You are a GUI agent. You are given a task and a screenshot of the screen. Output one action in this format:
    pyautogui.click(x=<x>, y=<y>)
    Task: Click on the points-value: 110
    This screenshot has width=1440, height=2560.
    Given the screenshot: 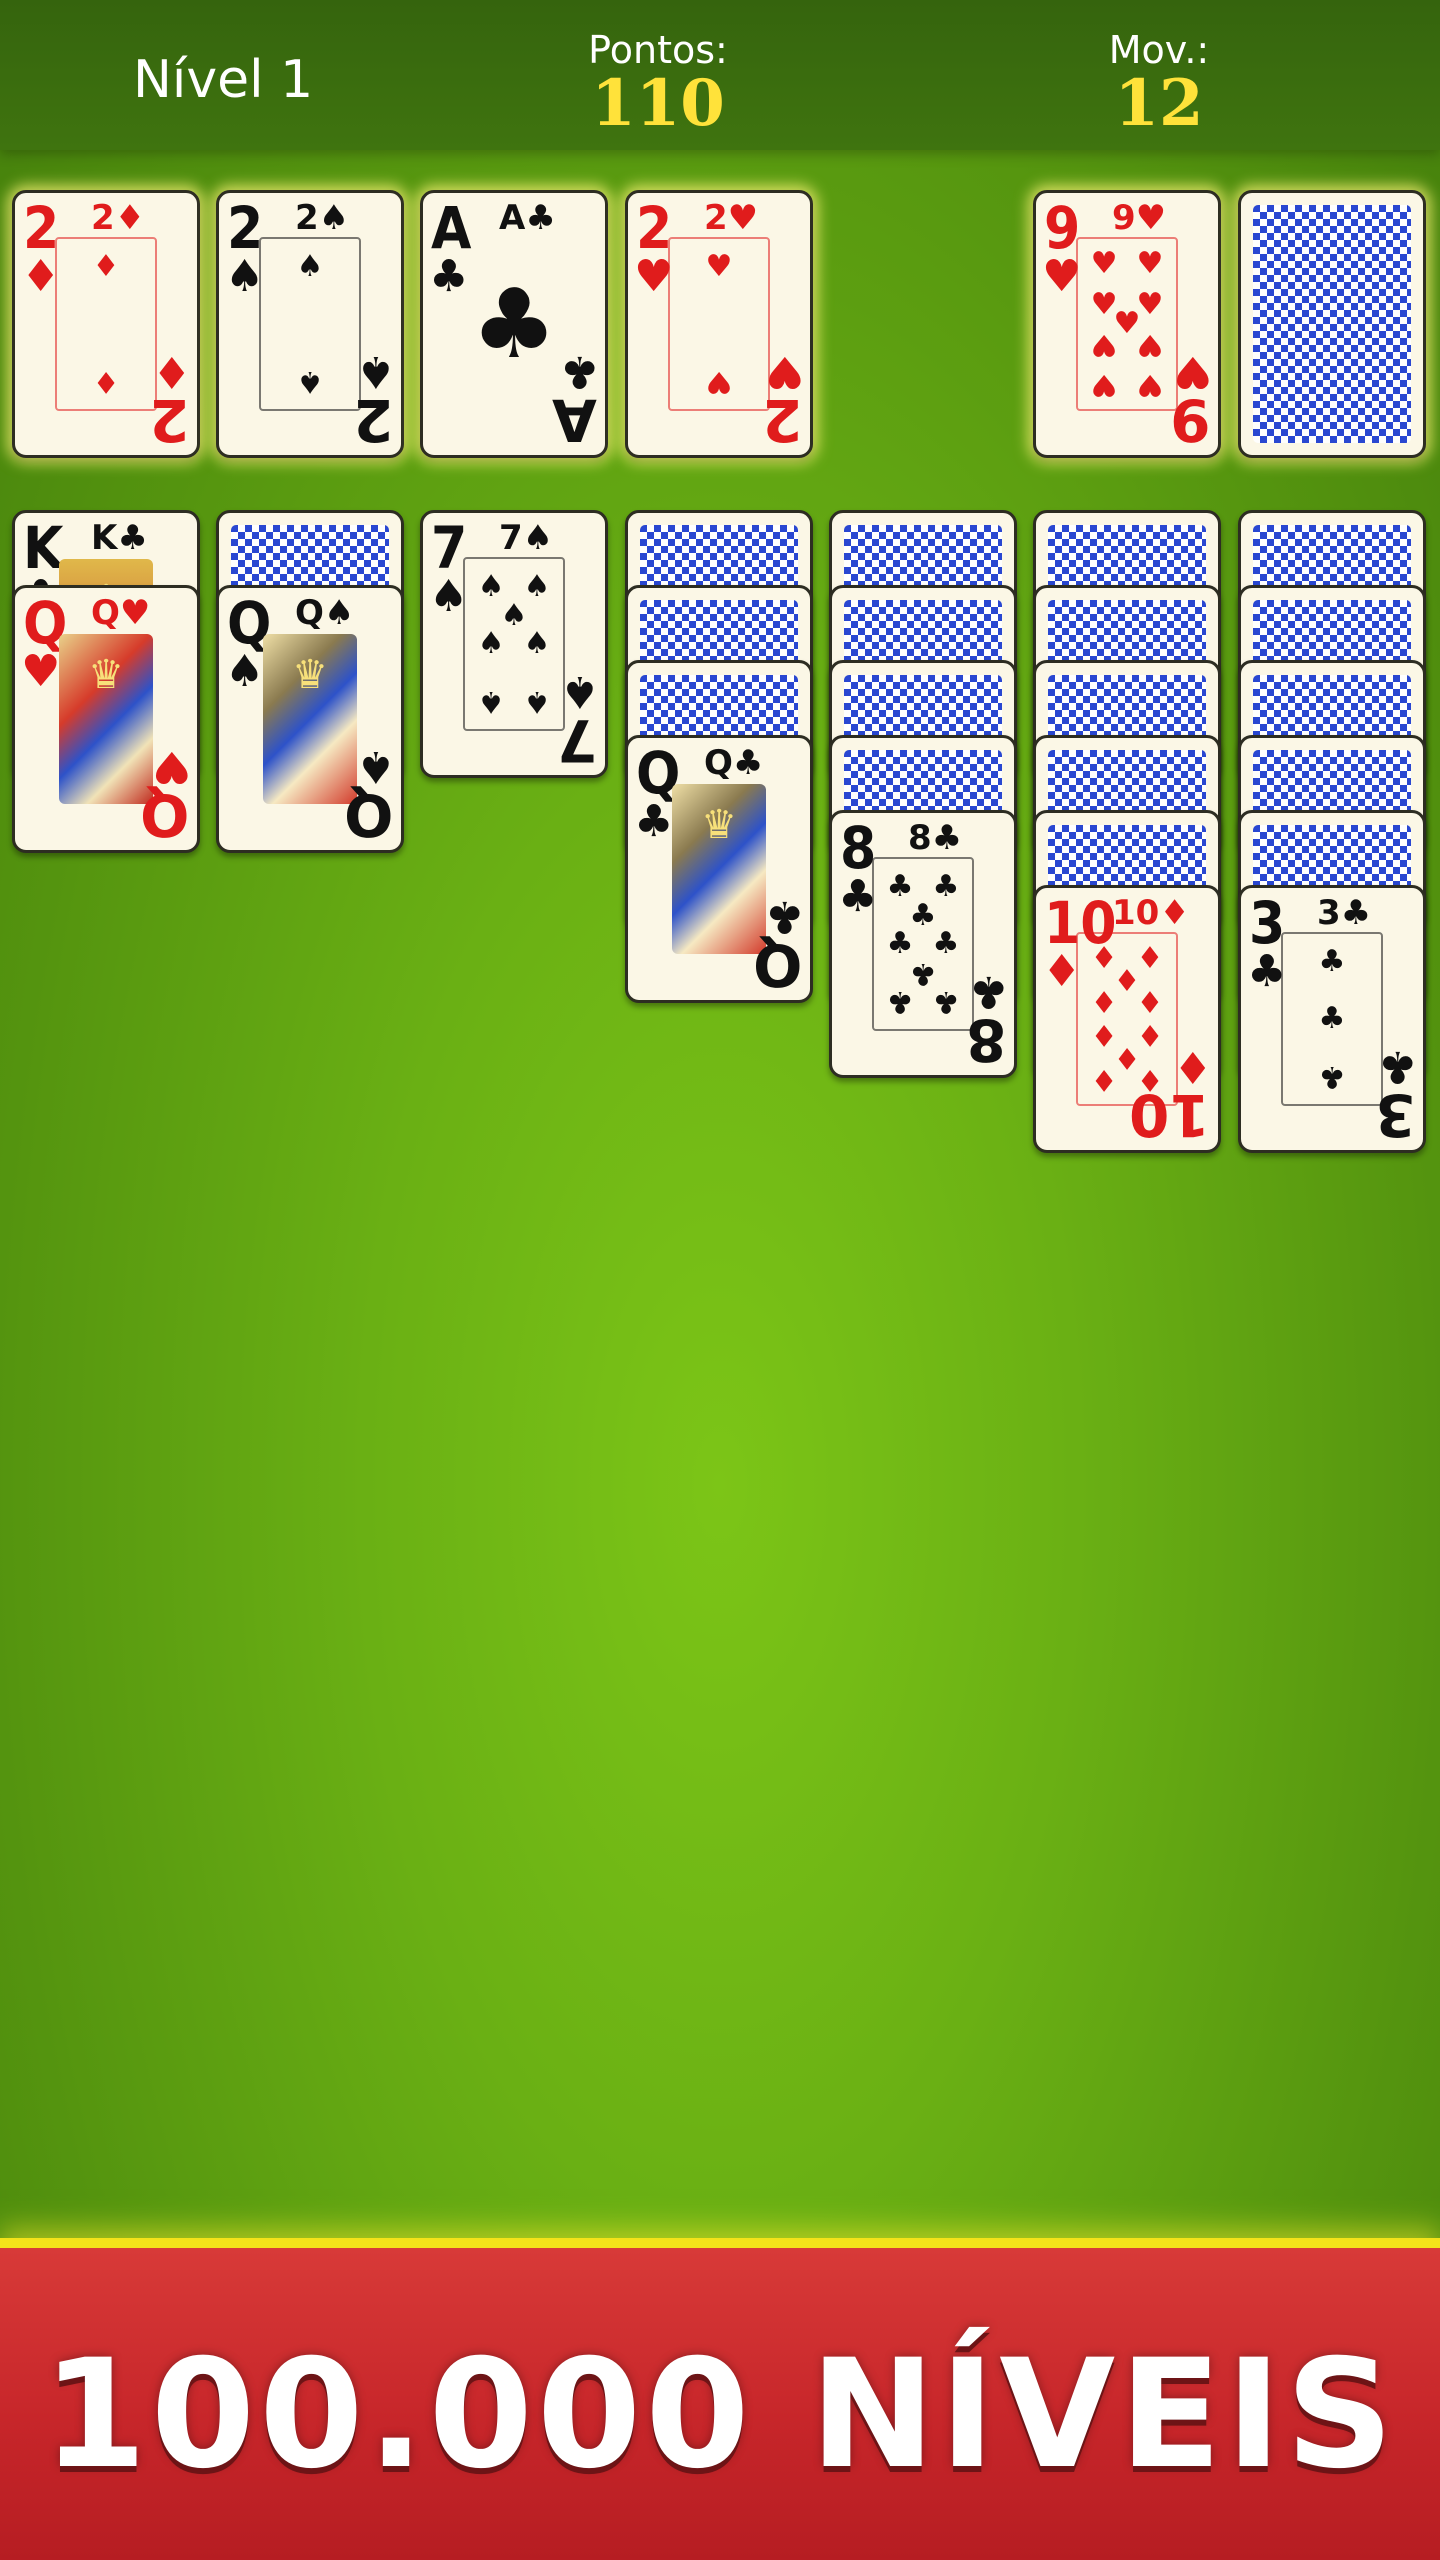 What is the action you would take?
    pyautogui.click(x=658, y=103)
    